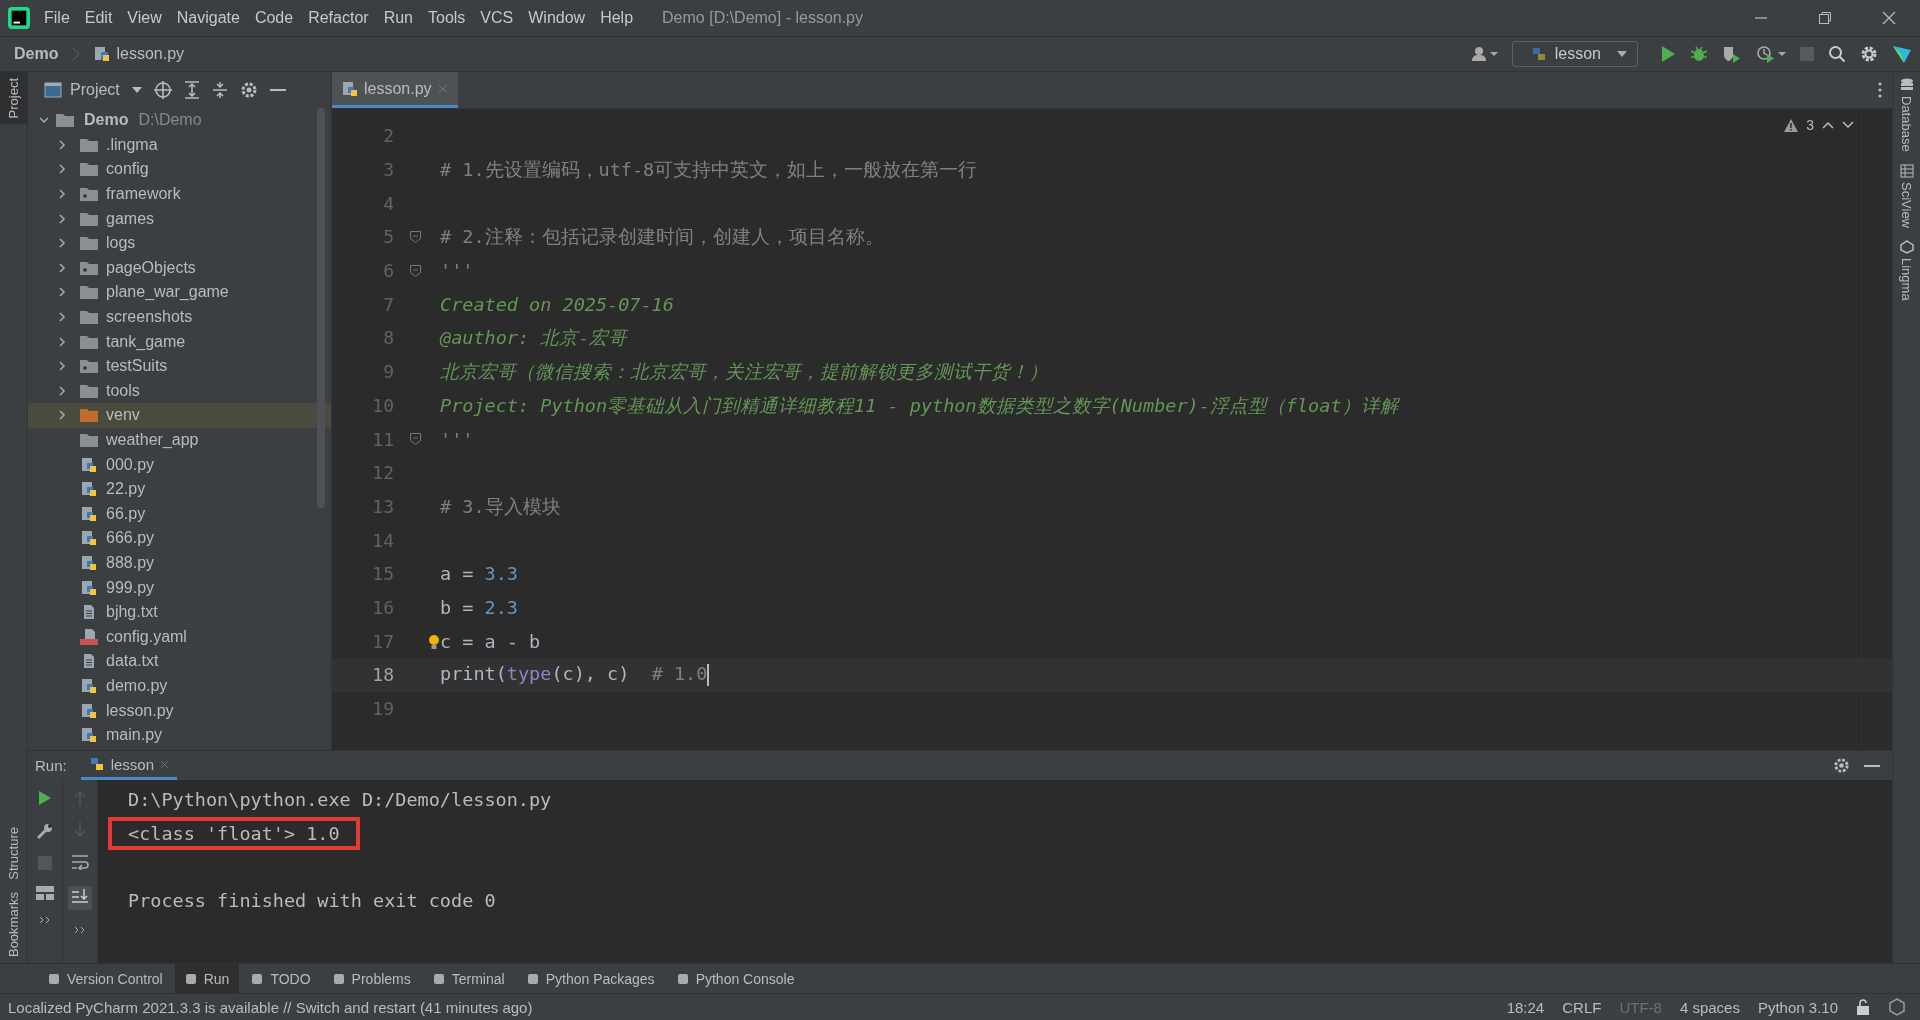 The width and height of the screenshot is (1920, 1020). I want to click on tree-item: plane_war_game, so click(179, 292).